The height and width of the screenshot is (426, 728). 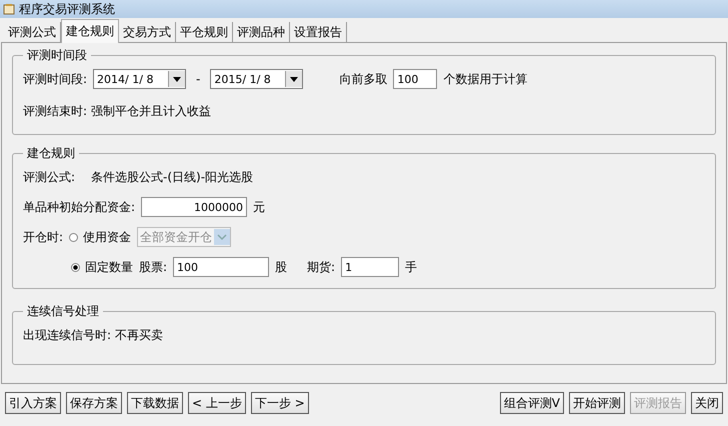 What do you see at coordinates (279, 403) in the screenshot?
I see `button: 下一步 >` at bounding box center [279, 403].